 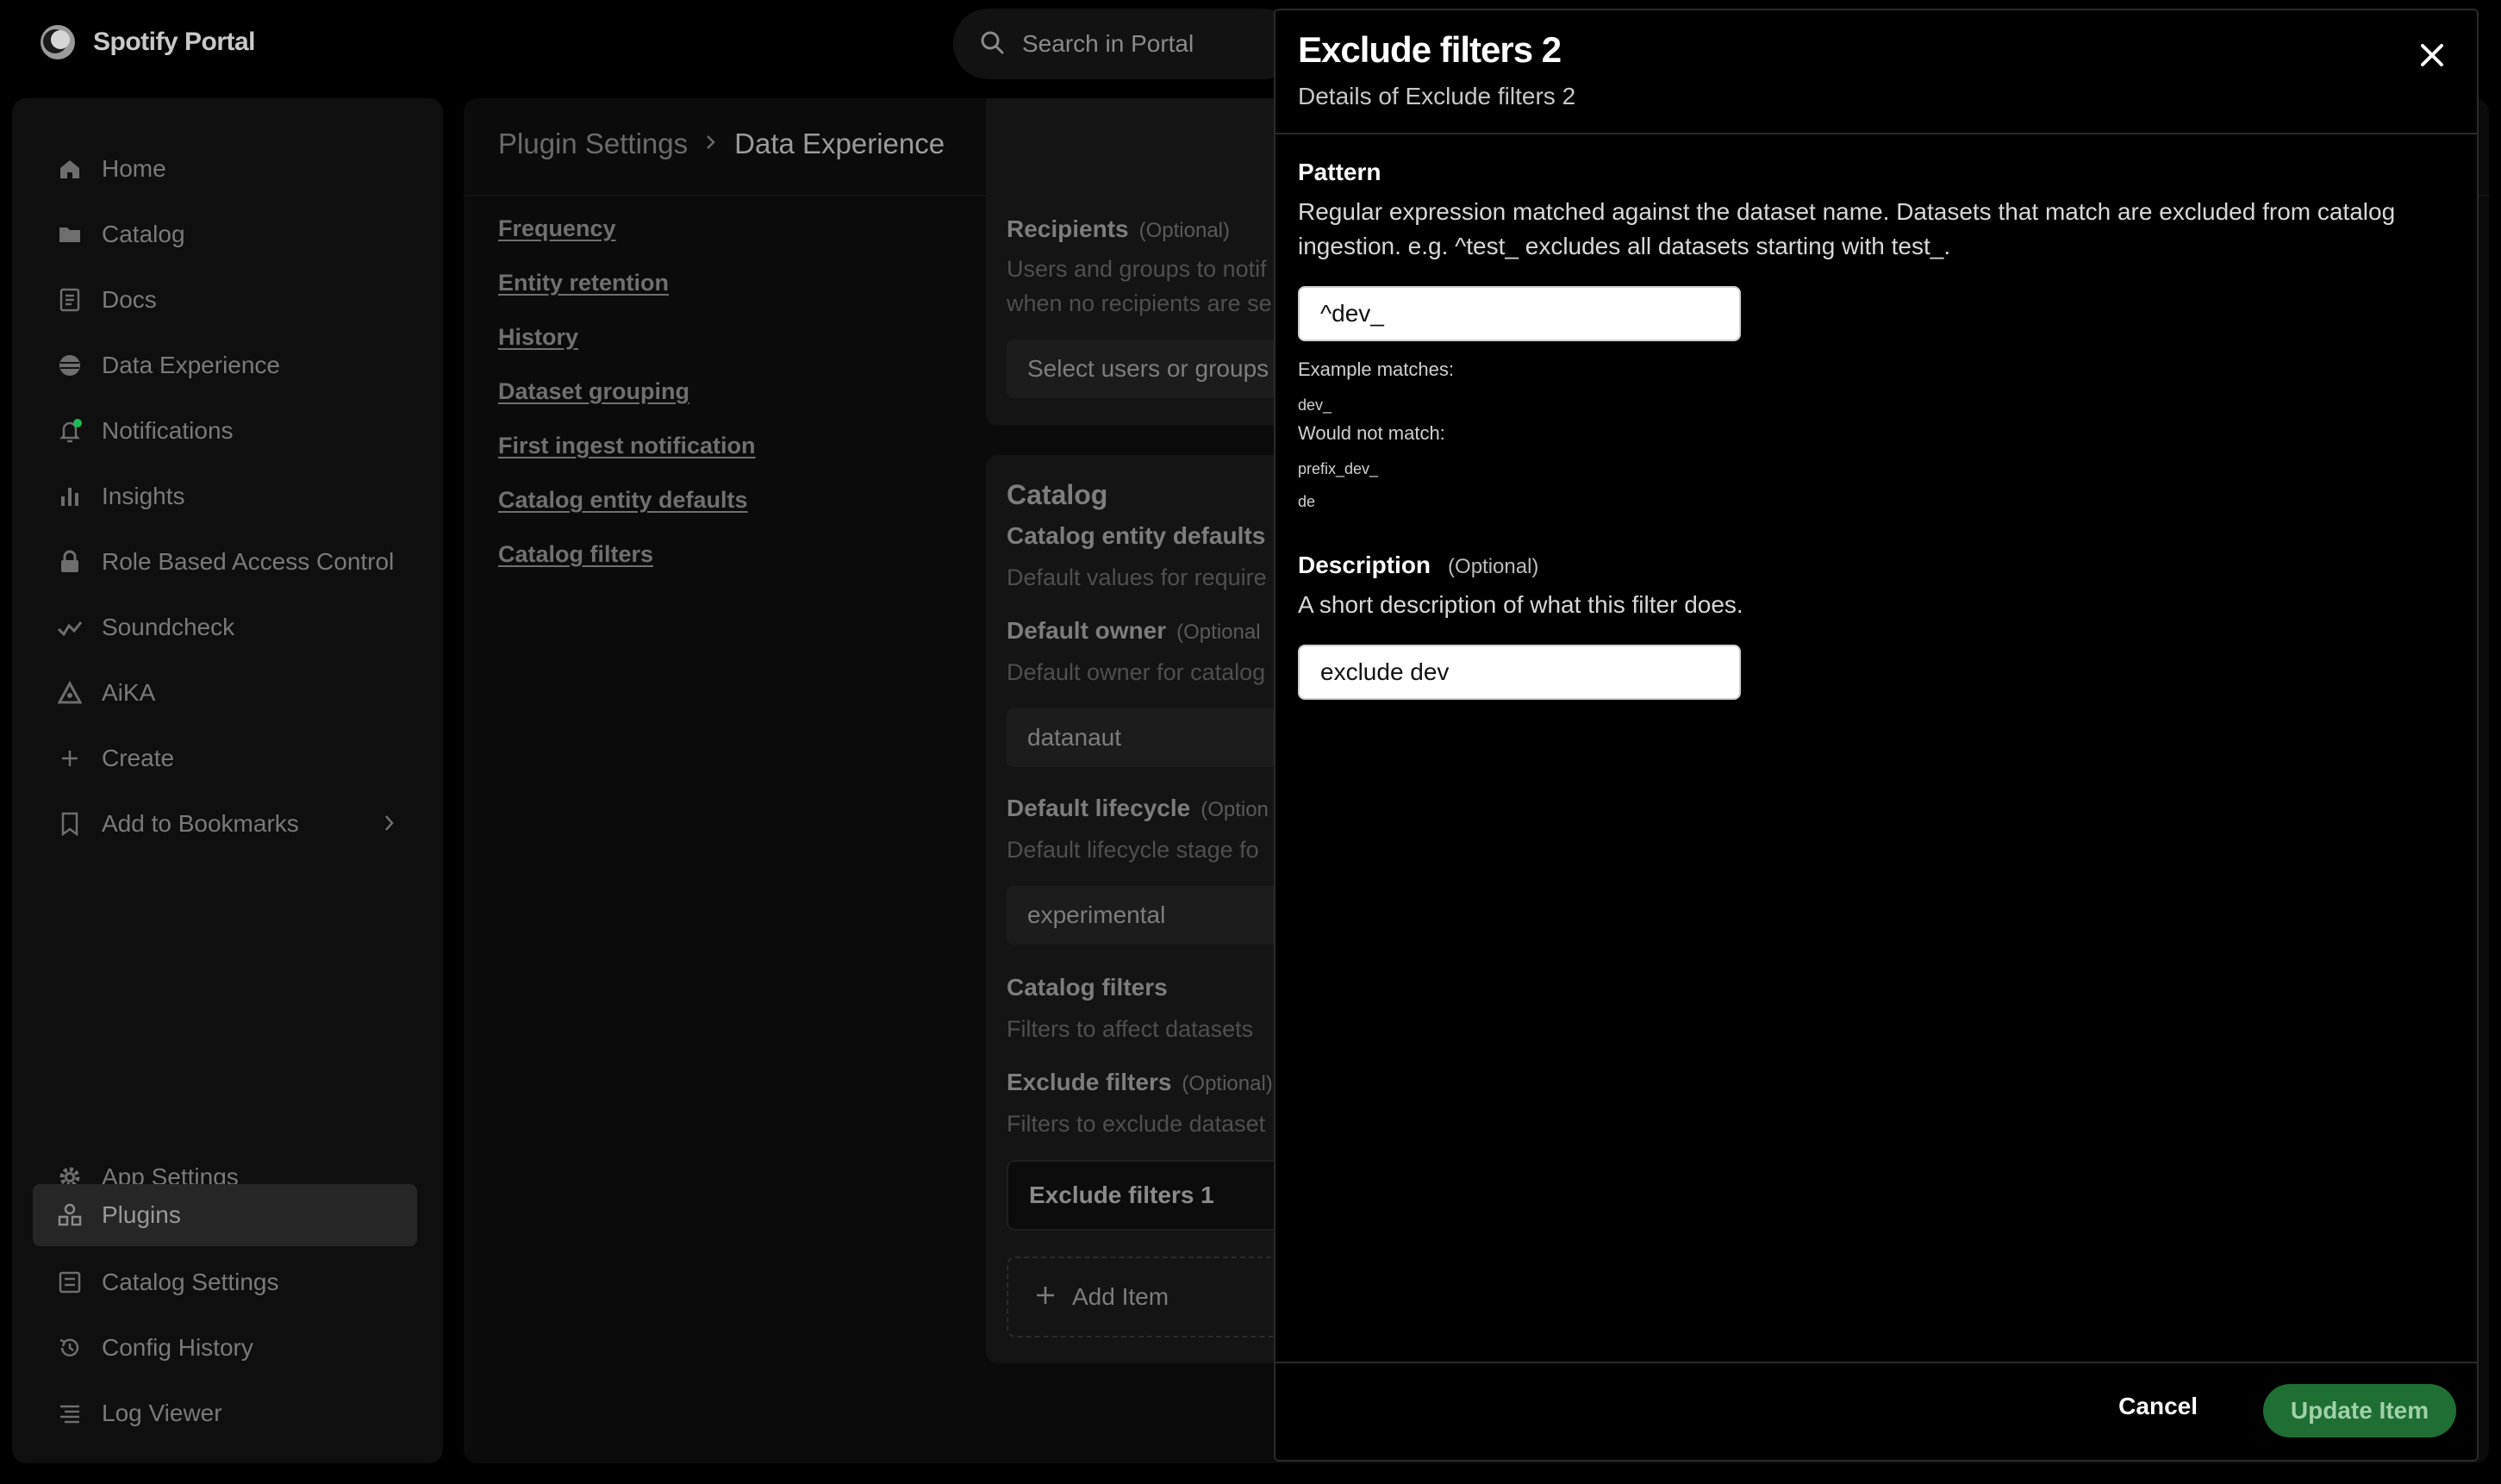 I want to click on toc-link-frequency: Frequency, so click(x=627, y=229).